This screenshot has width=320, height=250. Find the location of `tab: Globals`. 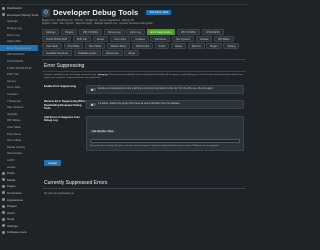

tab: Globals is located at coordinates (204, 39).